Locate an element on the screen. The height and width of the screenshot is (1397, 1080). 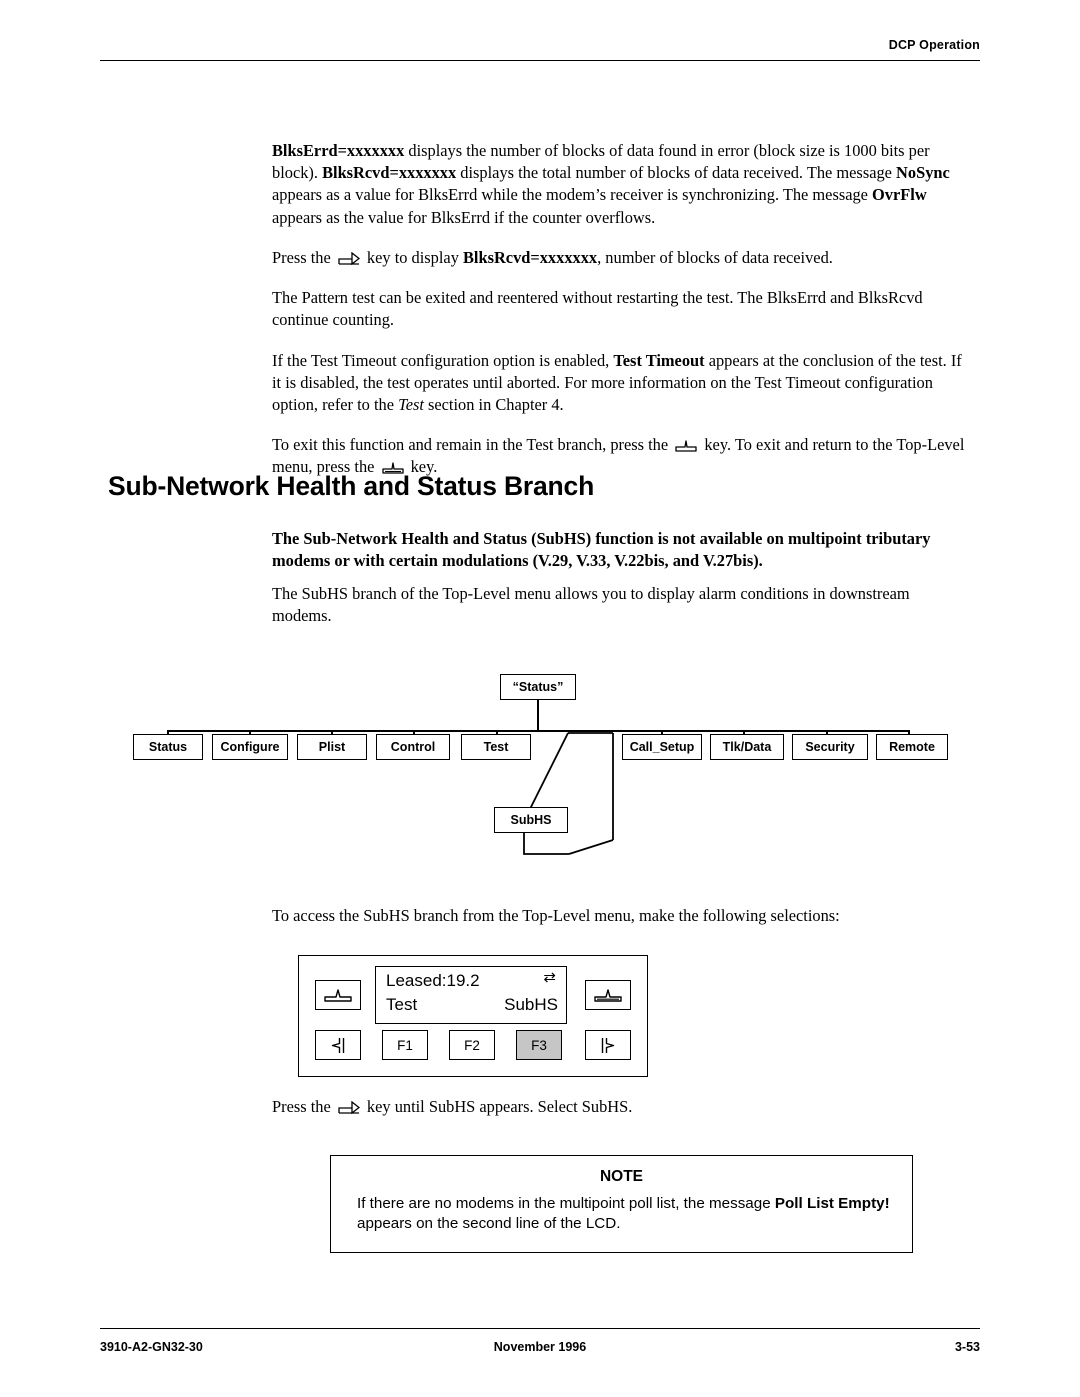
note-title: NOTE is located at coordinates (621, 1176).